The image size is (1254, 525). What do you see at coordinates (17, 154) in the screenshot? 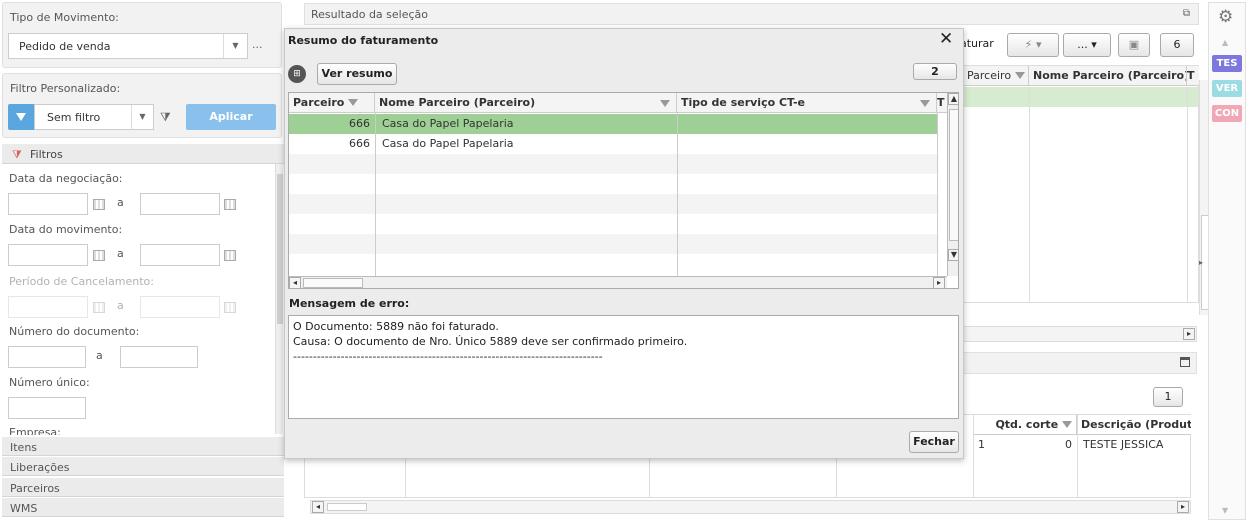
I see `filter-remove-icon: ⧩` at bounding box center [17, 154].